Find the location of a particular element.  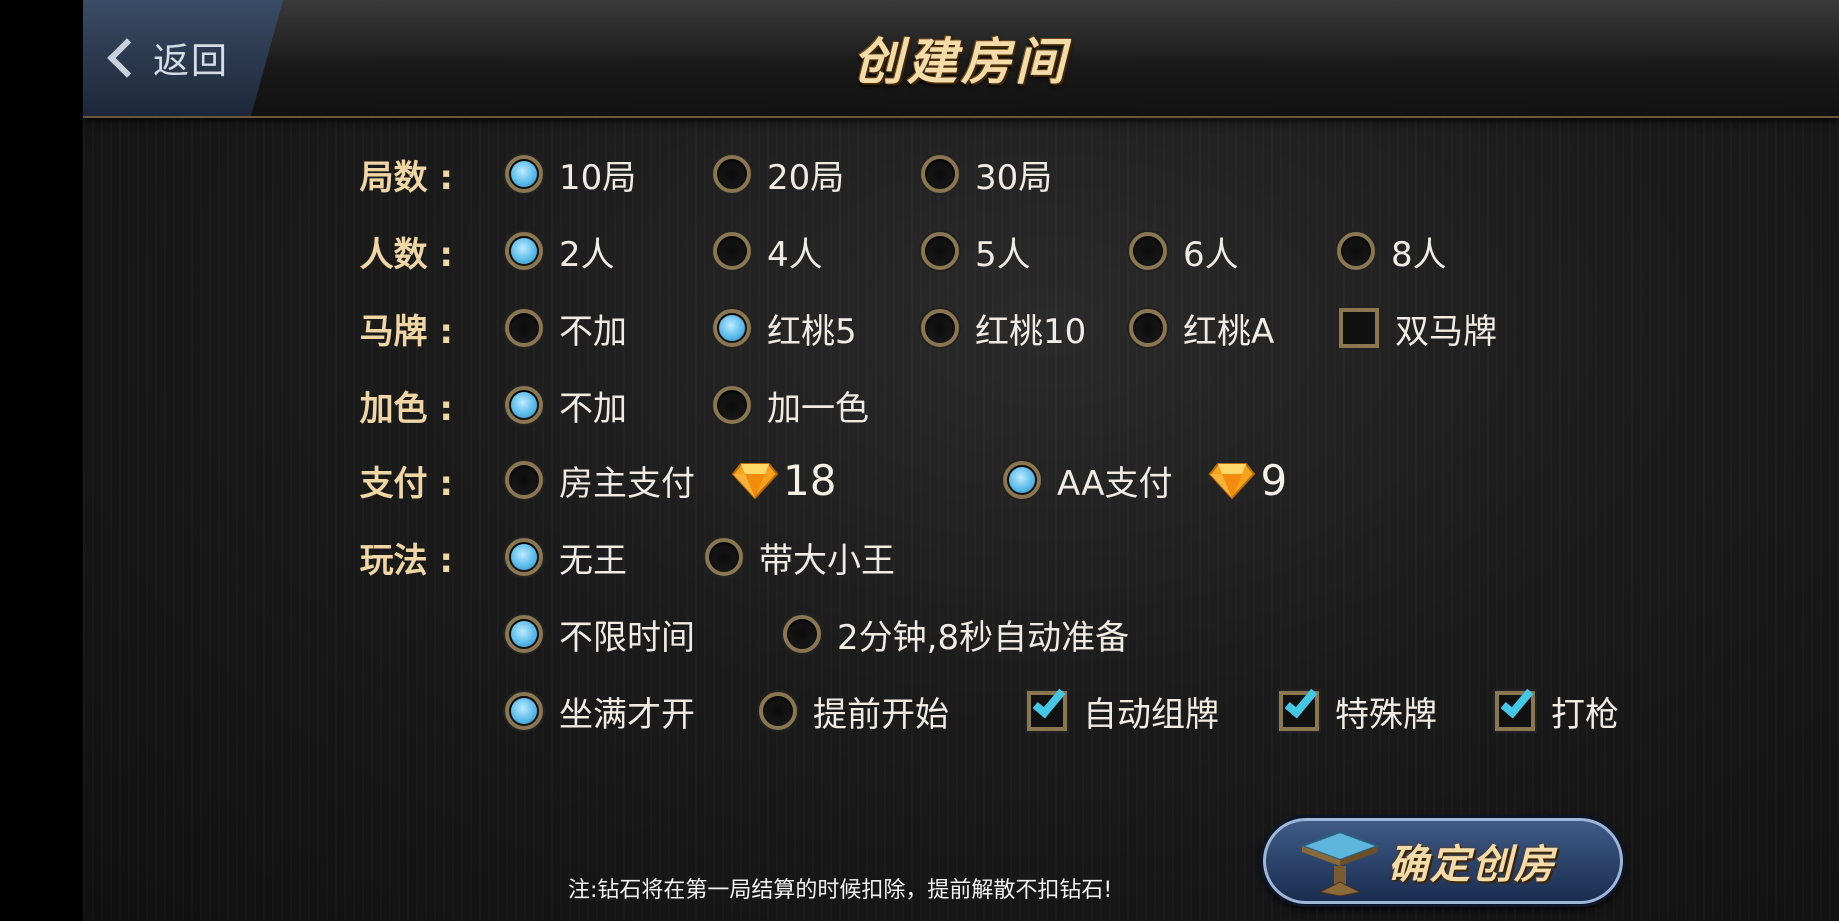

players-option-4: 4人 is located at coordinates (768, 251).